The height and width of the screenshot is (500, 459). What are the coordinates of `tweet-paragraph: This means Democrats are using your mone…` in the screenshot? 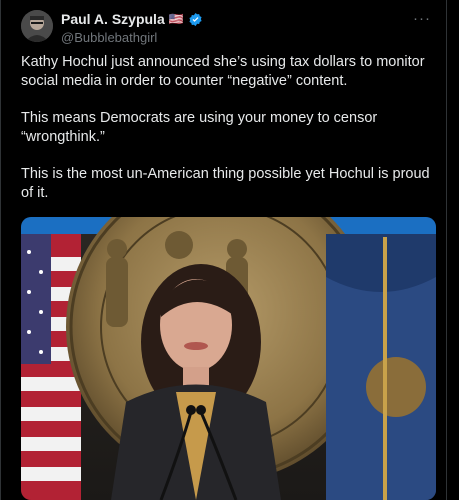 It's located at (199, 127).